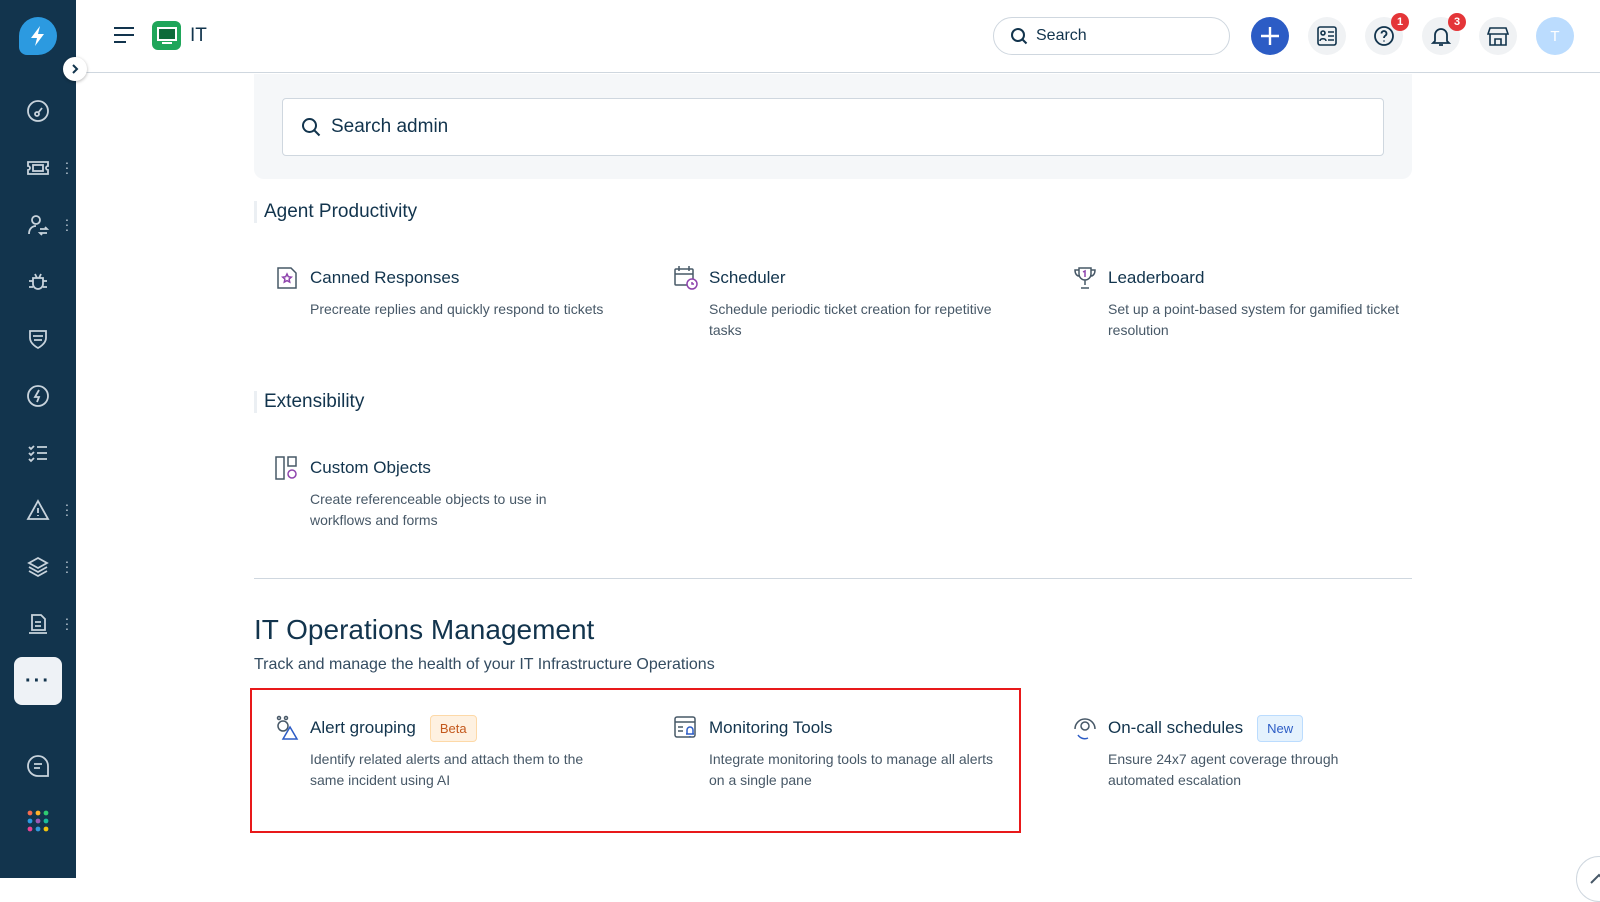 The width and height of the screenshot is (1600, 902). What do you see at coordinates (166, 35) in the screenshot?
I see `workspace-icon` at bounding box center [166, 35].